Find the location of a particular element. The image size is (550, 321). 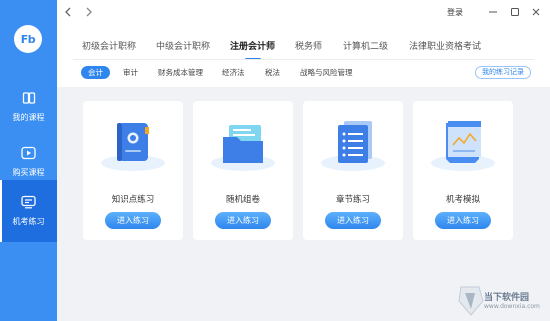

card-exam-simulation: 机考模拟 进入练习 is located at coordinates (463, 170).